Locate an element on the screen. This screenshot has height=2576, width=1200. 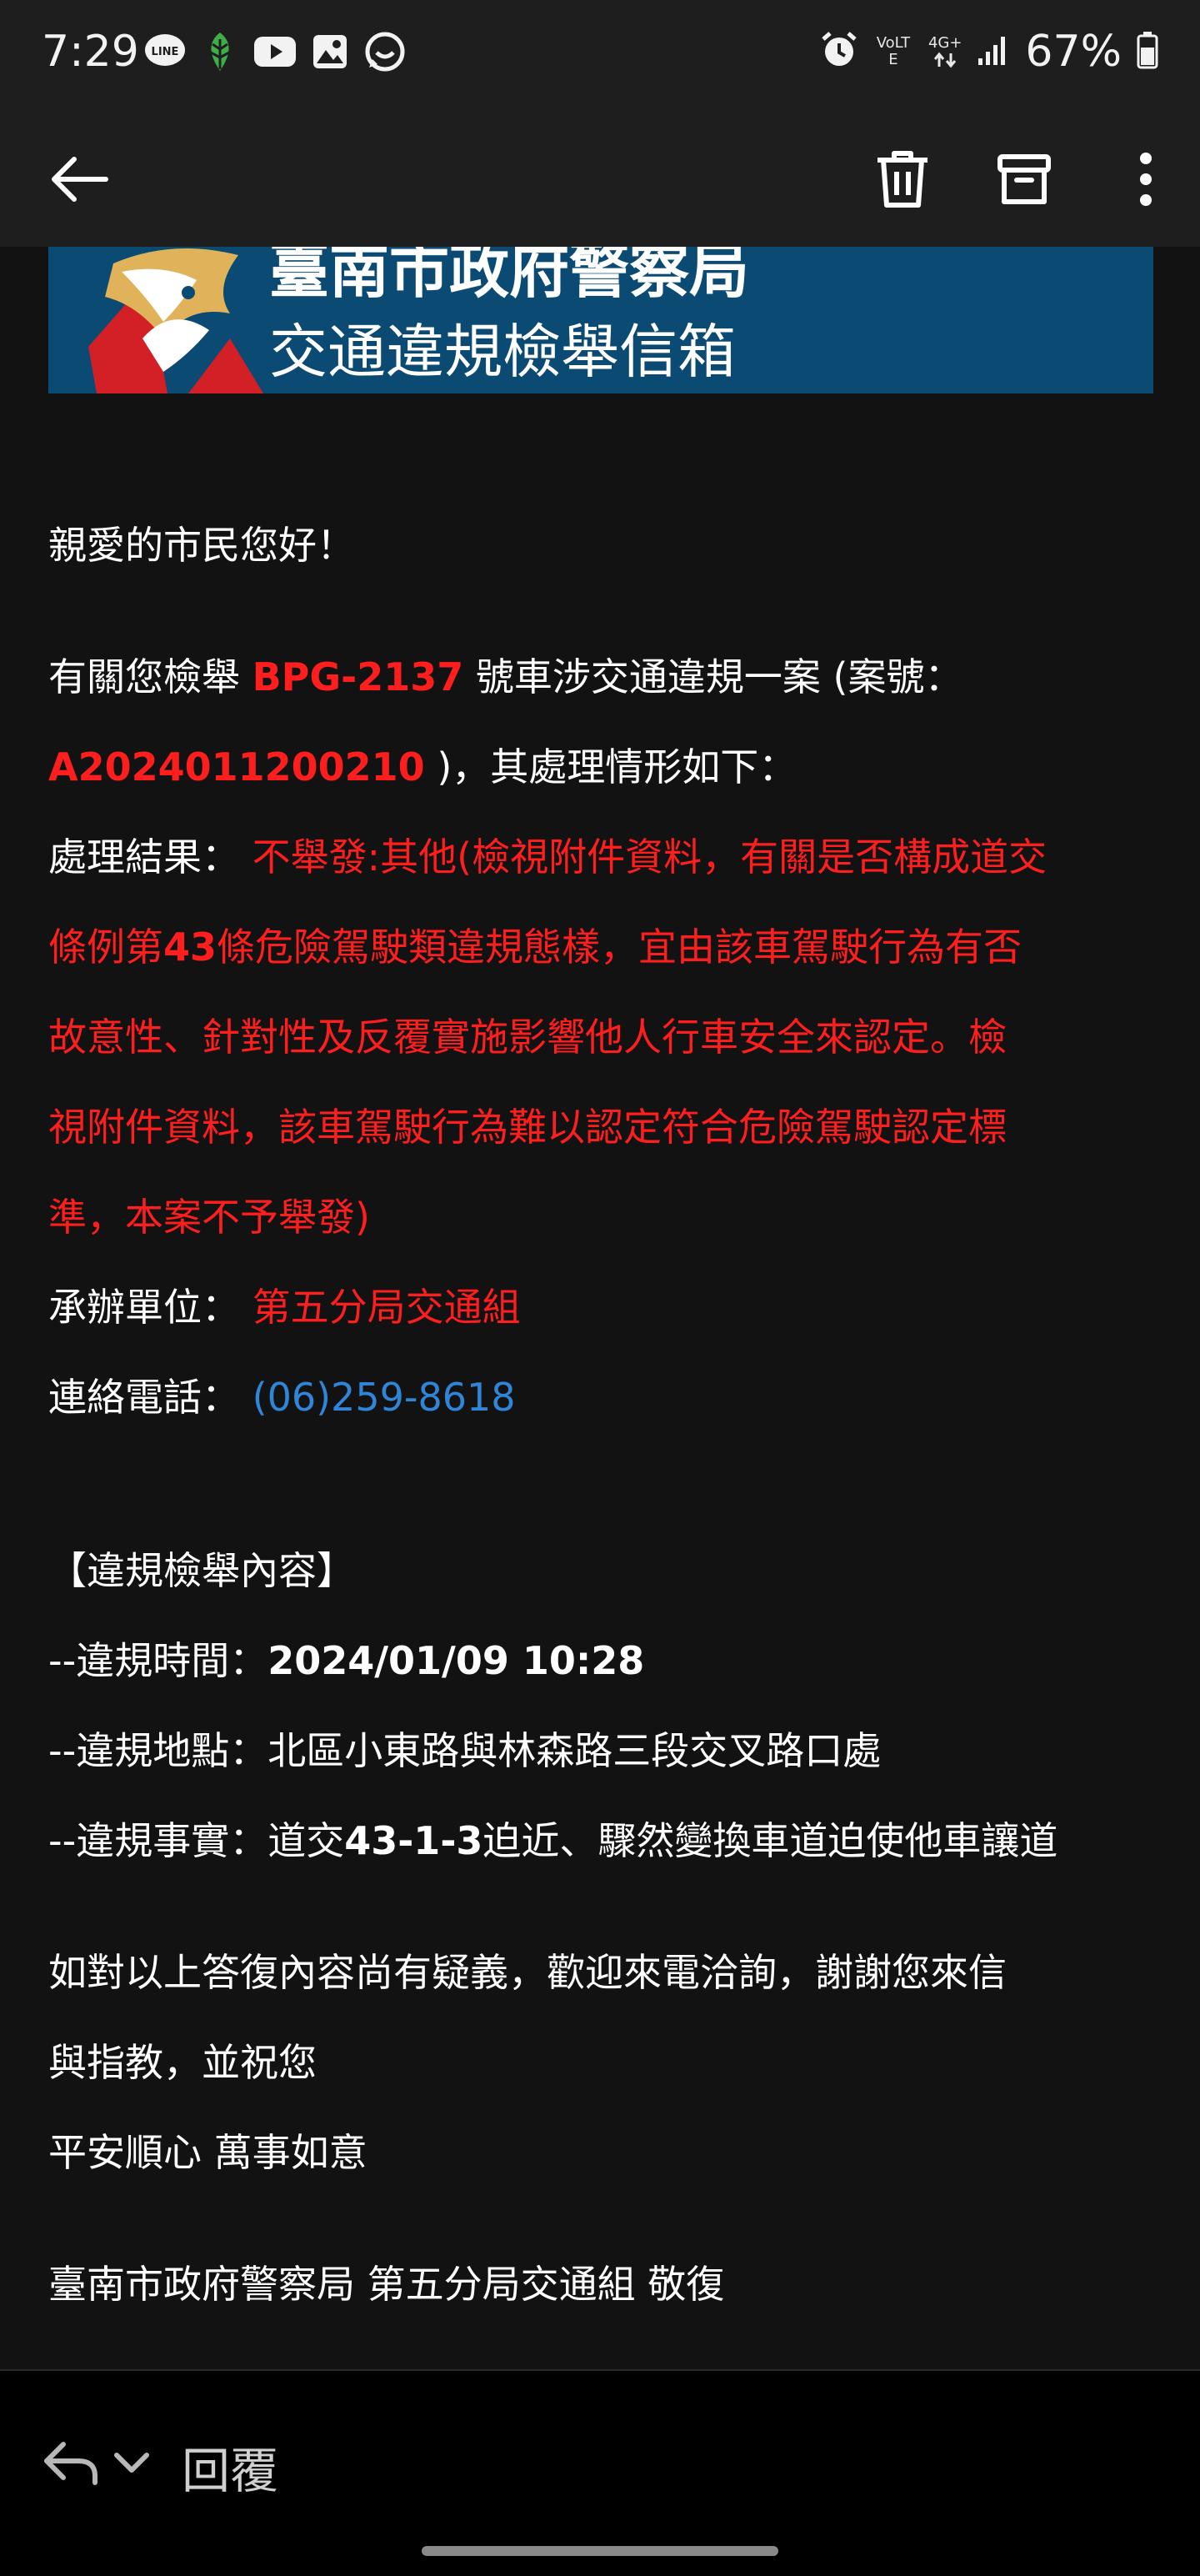
violation-fact-line: --違規事實：道交43-1-3迫近、驟然變換車道迫使他車讓道 is located at coordinates (606, 1841).